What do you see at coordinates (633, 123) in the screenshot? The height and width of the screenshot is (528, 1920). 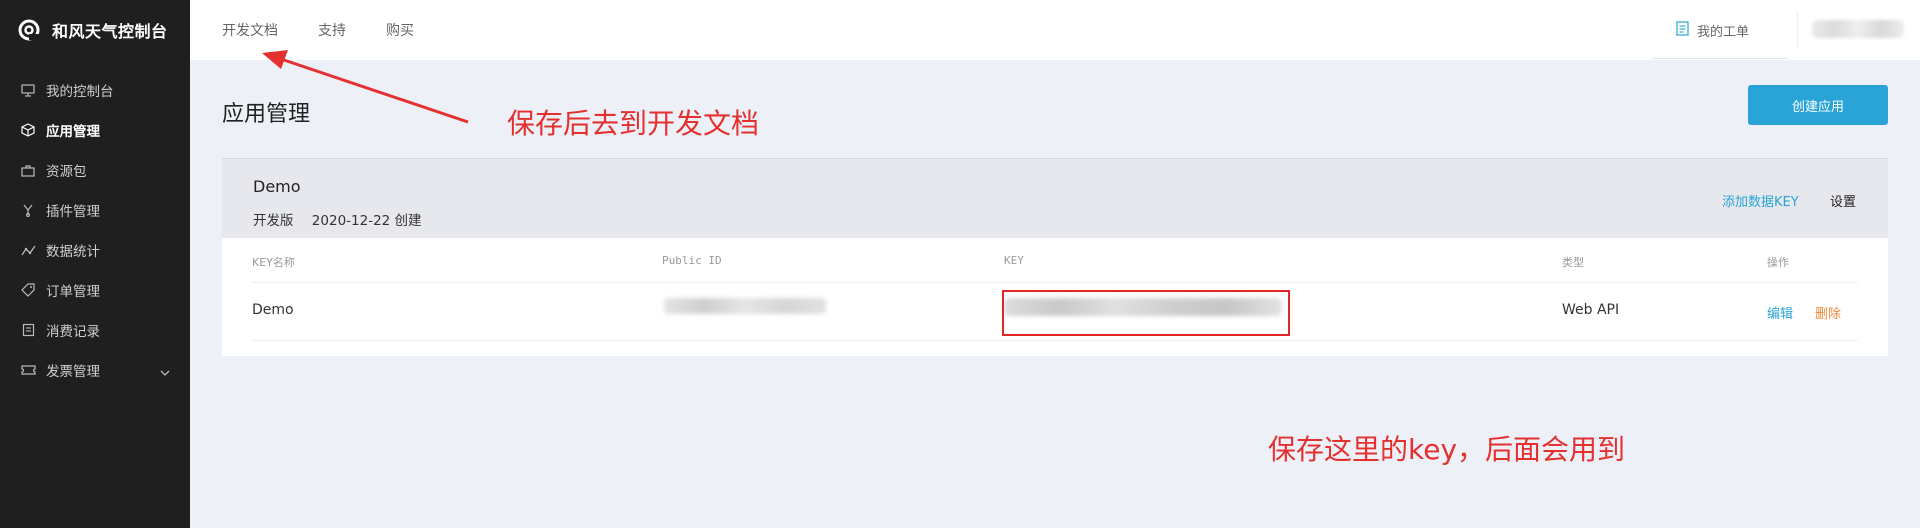 I see `annotation-docs-note: 保存后去到开发文档` at bounding box center [633, 123].